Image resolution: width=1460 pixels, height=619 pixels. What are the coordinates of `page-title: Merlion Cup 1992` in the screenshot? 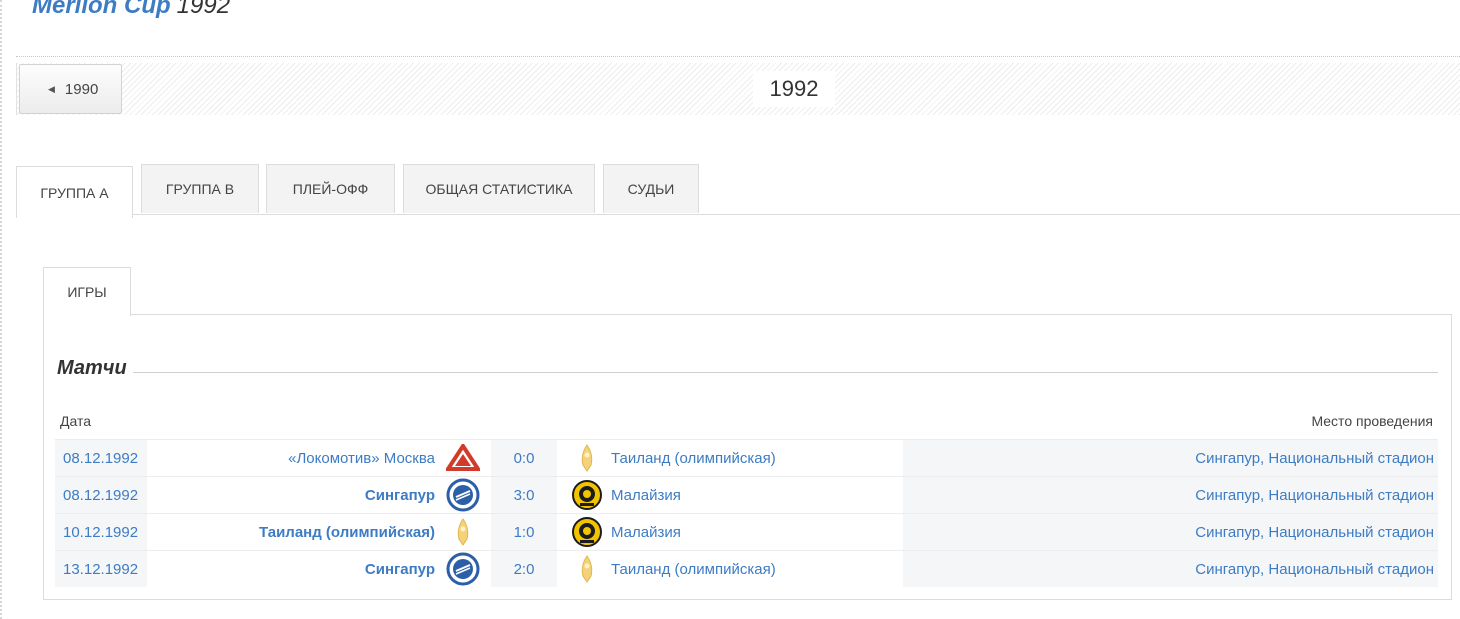 It's located at (131, 10).